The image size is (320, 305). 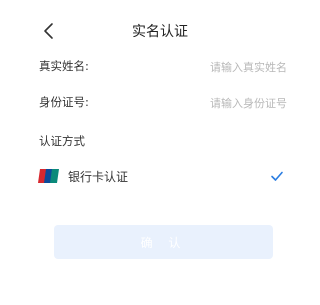 I want to click on id-number-input, so click(x=202, y=103).